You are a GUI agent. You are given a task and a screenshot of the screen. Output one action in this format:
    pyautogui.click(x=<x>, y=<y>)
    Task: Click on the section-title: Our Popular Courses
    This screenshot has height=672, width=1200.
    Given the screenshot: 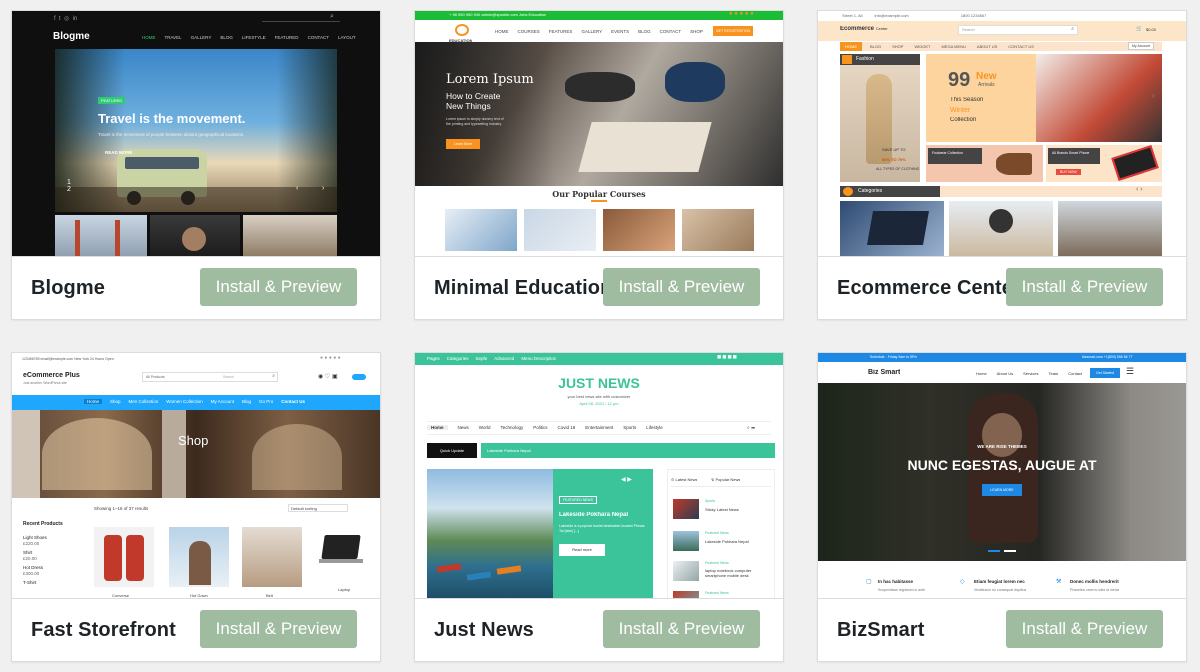 What is the action you would take?
    pyautogui.click(x=599, y=194)
    